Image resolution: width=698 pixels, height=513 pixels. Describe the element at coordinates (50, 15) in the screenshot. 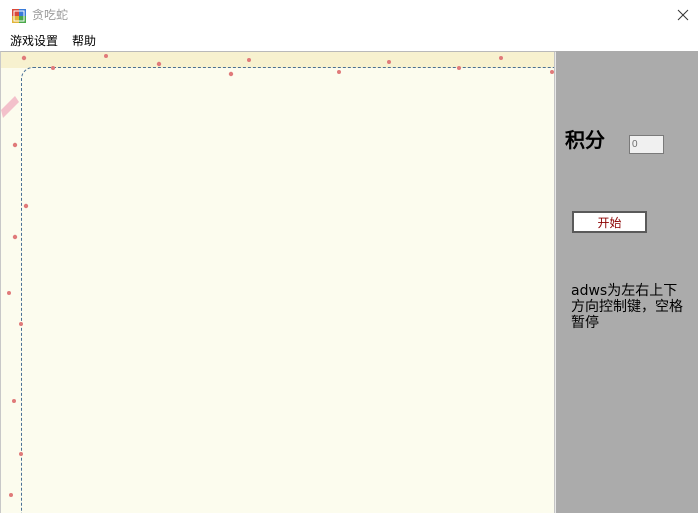

I see `window-title: 贪吃蛇` at that location.